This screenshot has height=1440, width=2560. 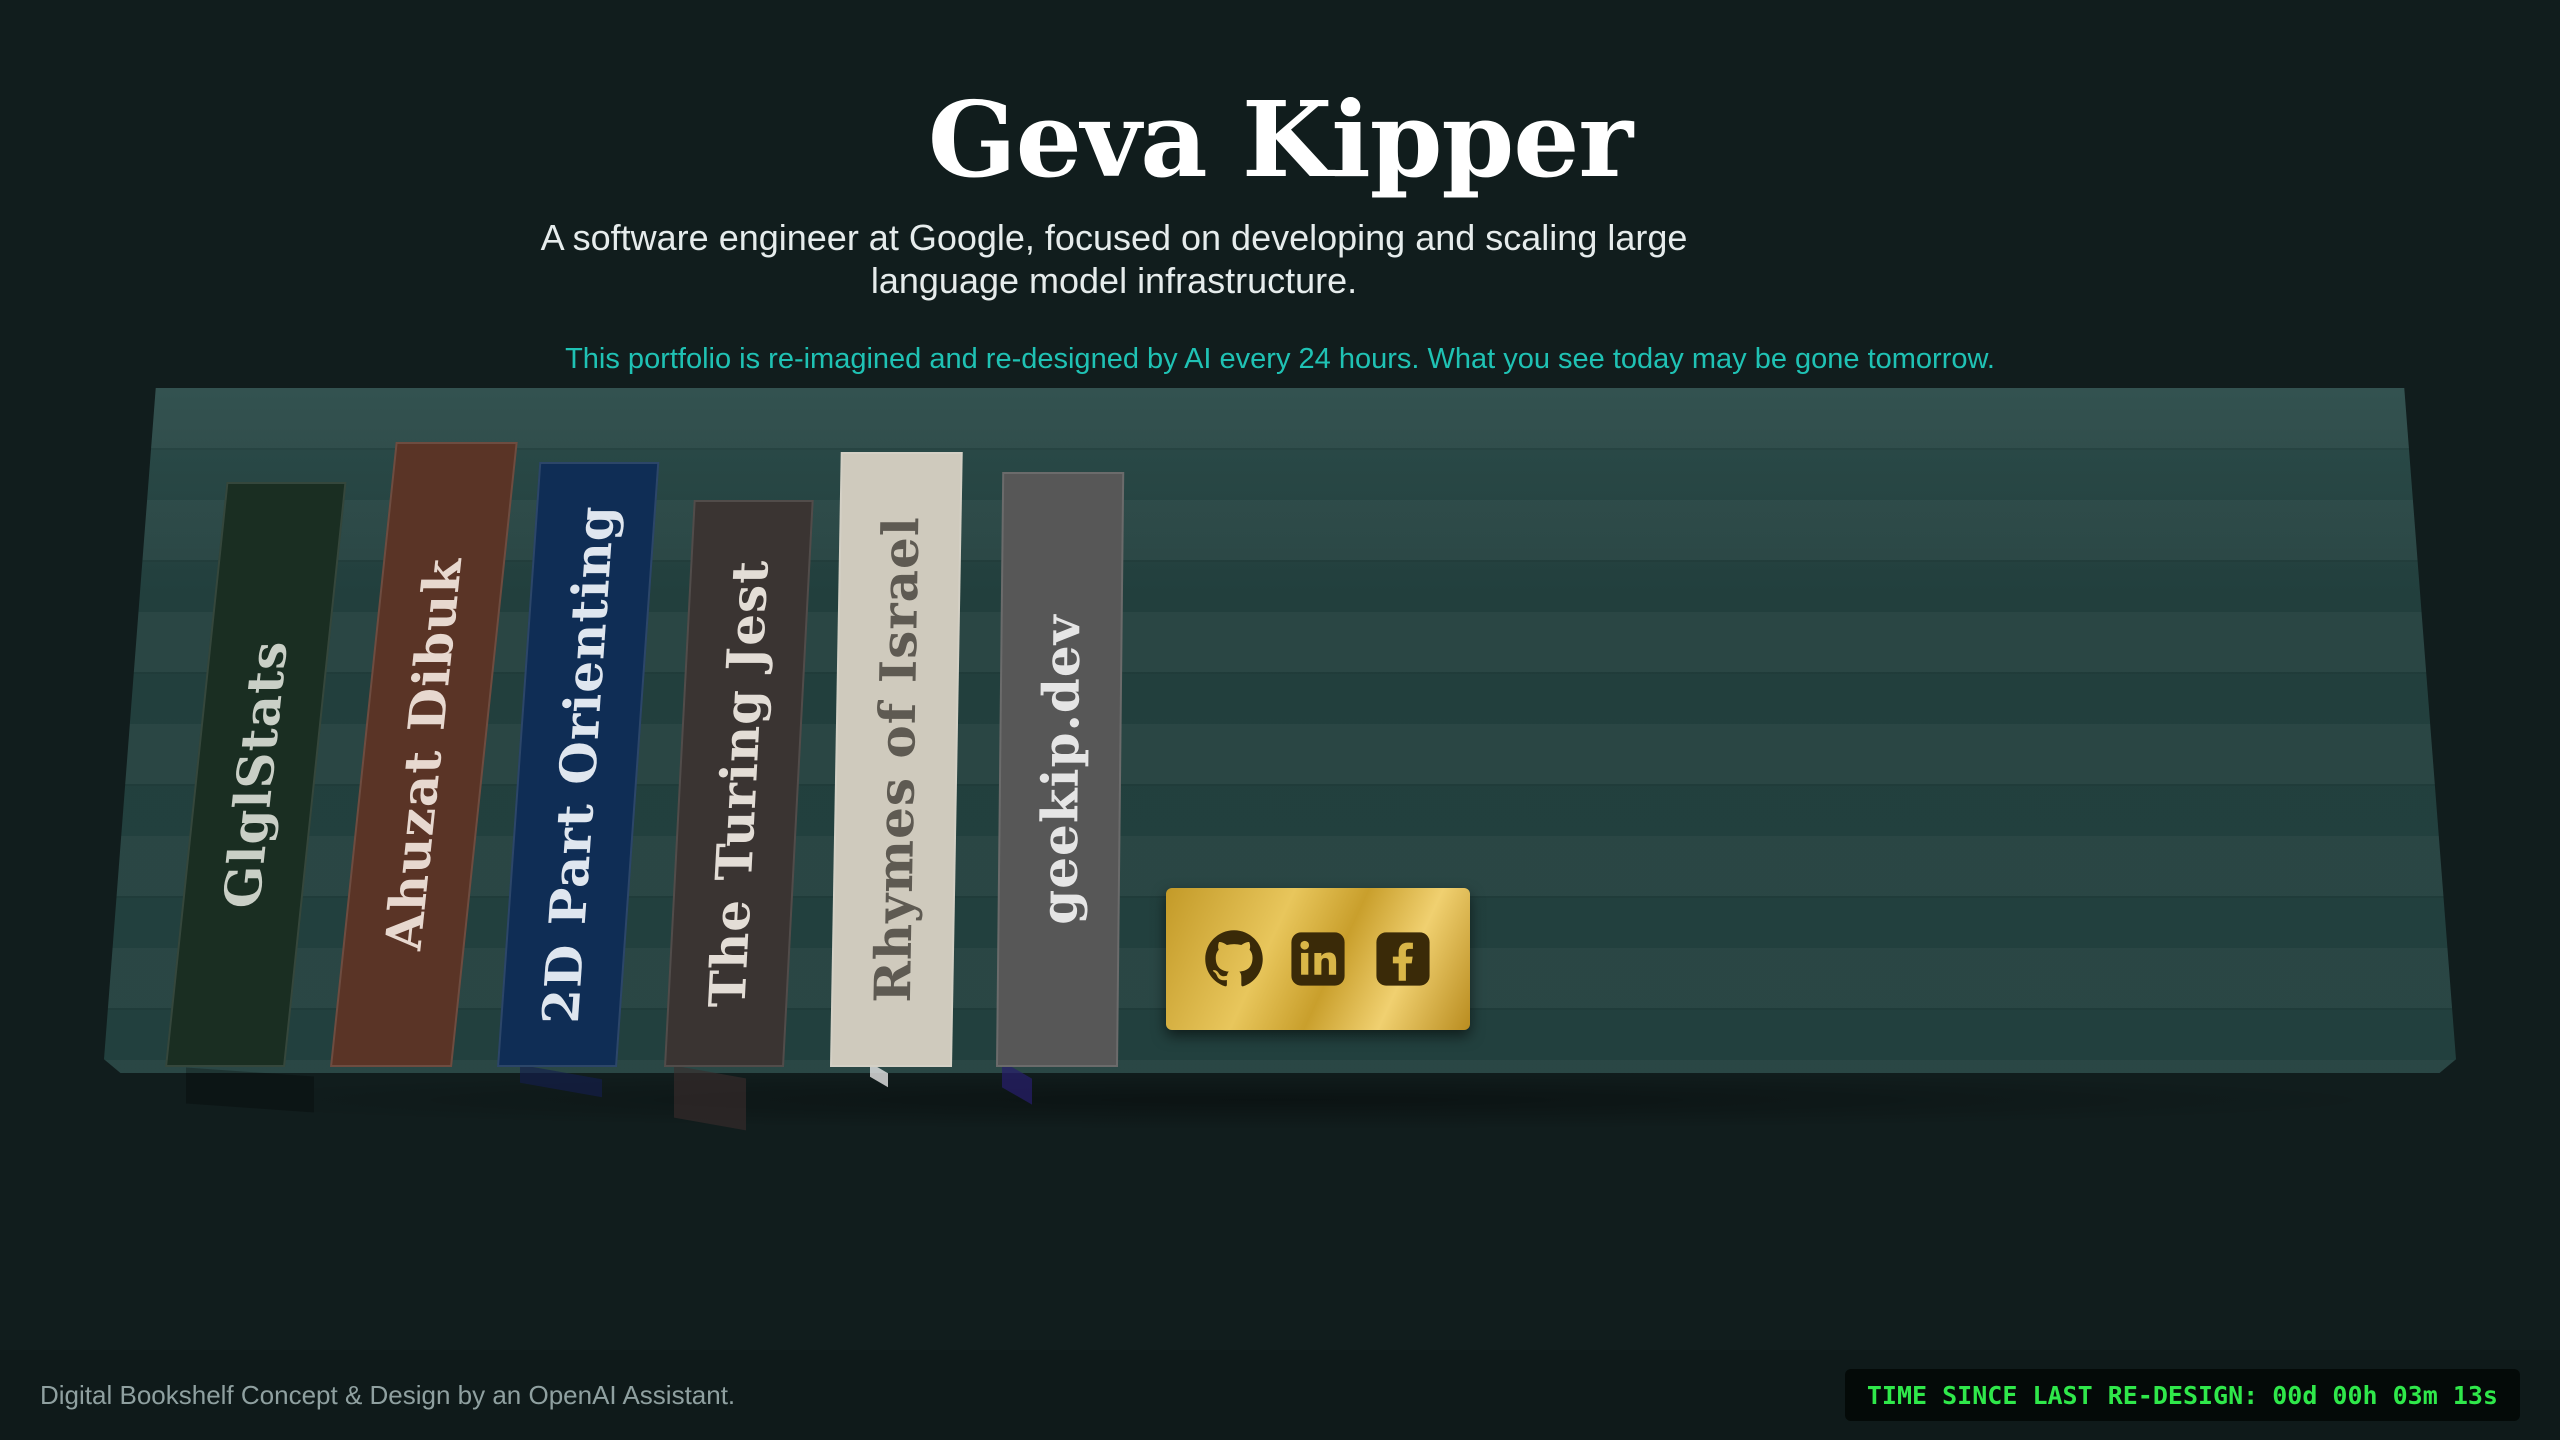 I want to click on book-title: Ahuzat Dibuk, so click(x=424, y=754).